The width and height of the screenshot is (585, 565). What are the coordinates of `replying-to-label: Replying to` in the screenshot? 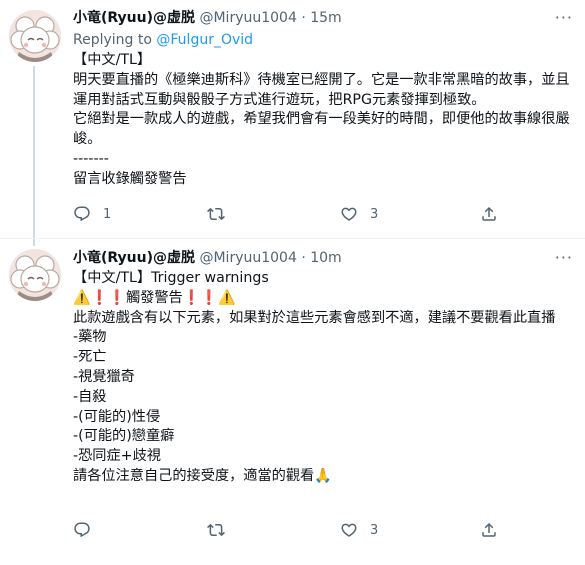 It's located at (115, 40).